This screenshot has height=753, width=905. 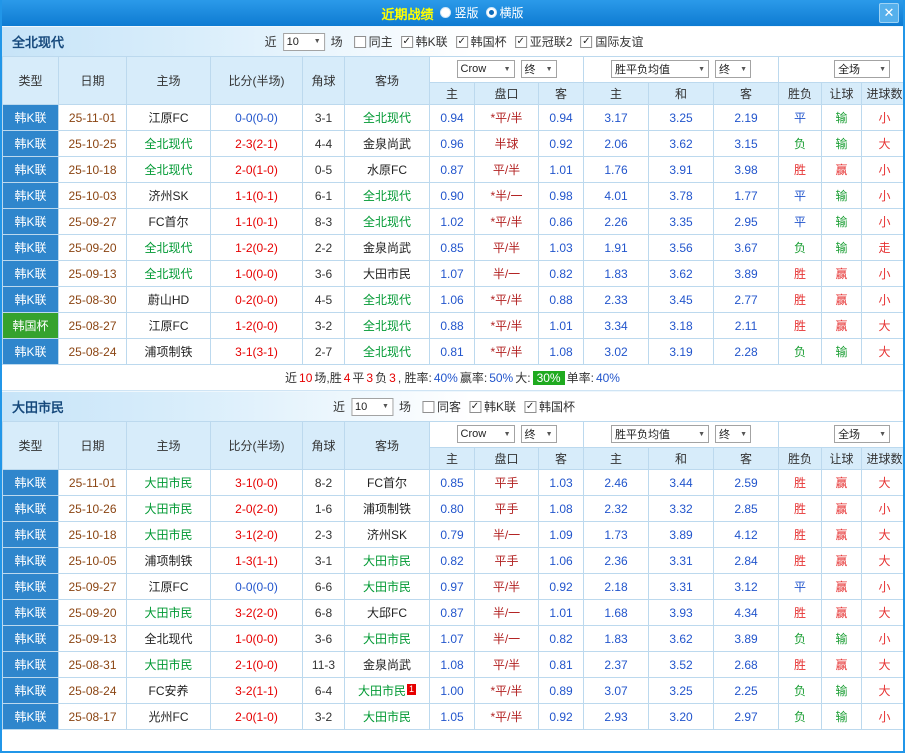 What do you see at coordinates (323, 325) in the screenshot?
I see `corners: 3-2` at bounding box center [323, 325].